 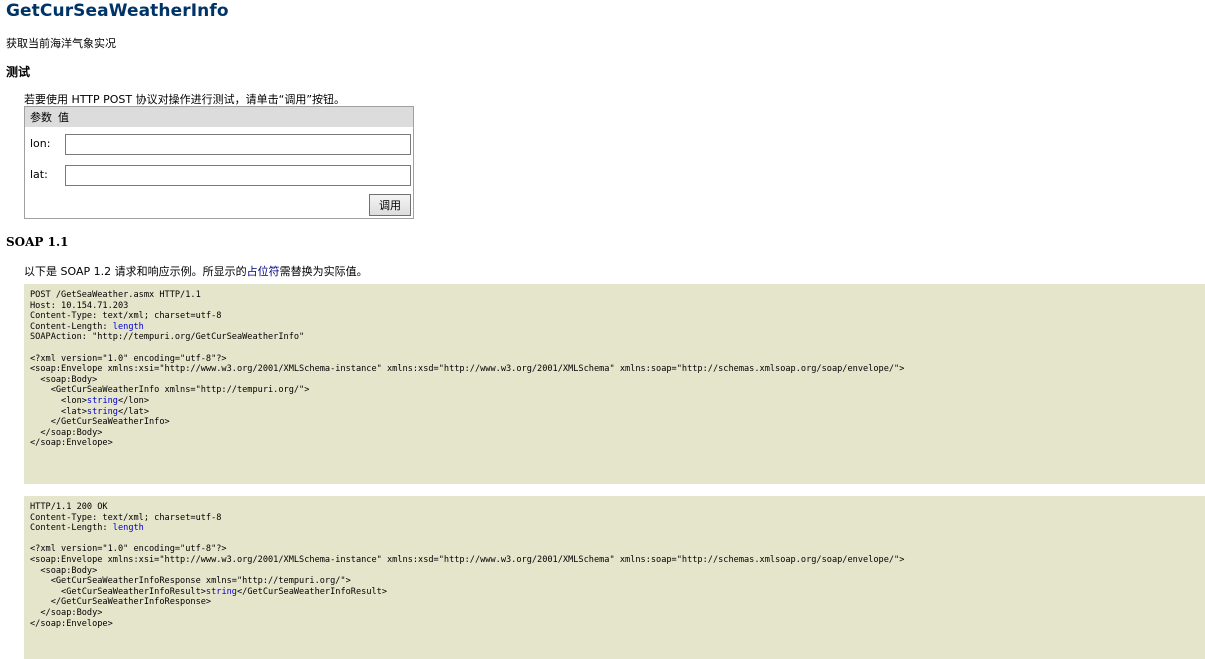 What do you see at coordinates (115, 295) in the screenshot?
I see `code-line: POST /GetSeaWeather.asmx HTTP/1.1` at bounding box center [115, 295].